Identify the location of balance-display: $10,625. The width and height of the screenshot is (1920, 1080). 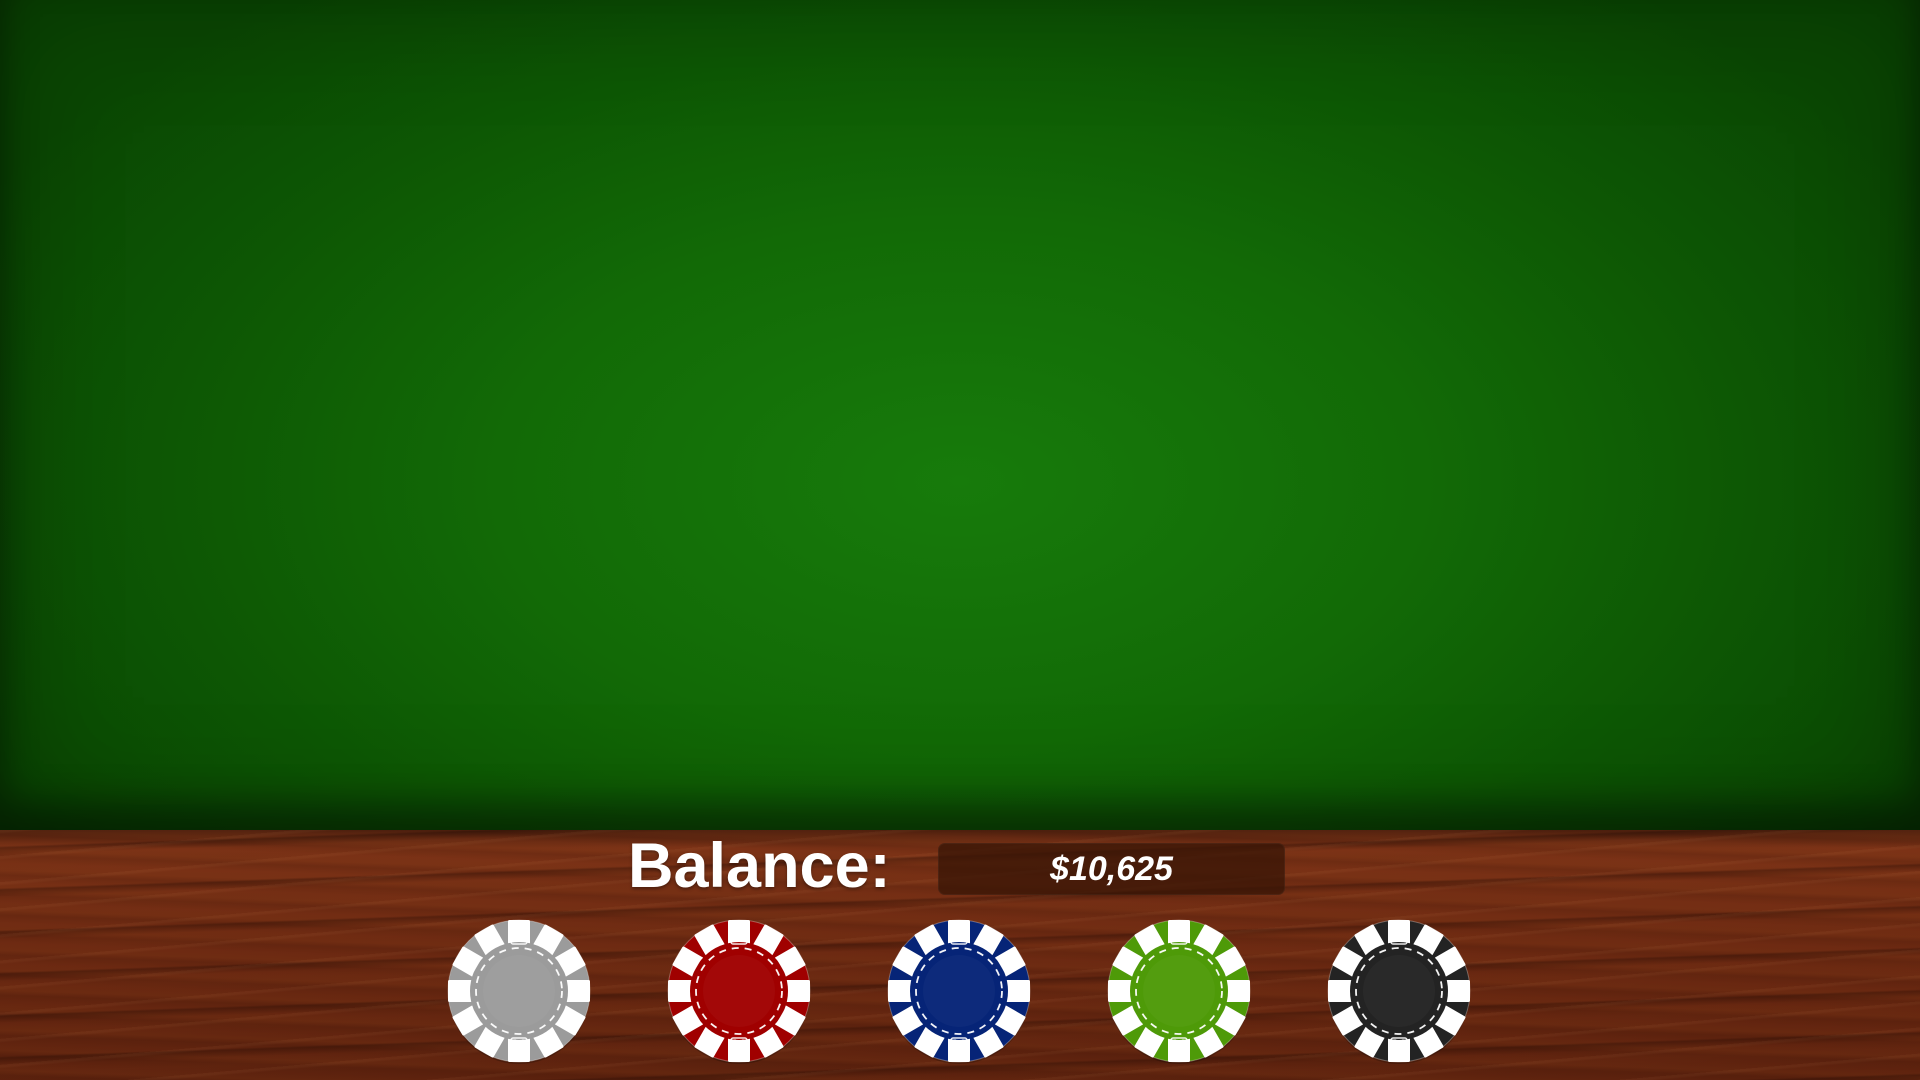
(1111, 869).